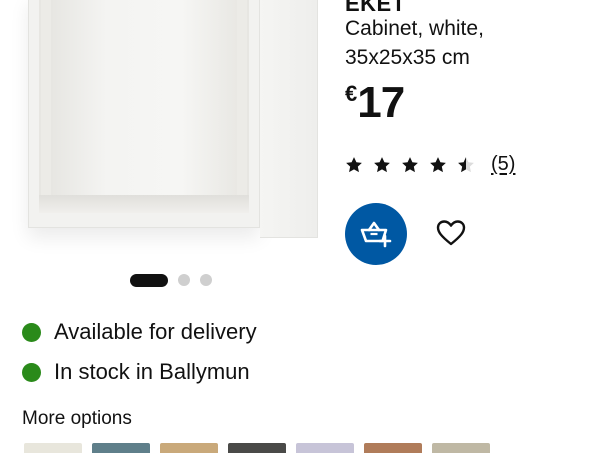  What do you see at coordinates (351, 93) in the screenshot?
I see `price-currency: €` at bounding box center [351, 93].